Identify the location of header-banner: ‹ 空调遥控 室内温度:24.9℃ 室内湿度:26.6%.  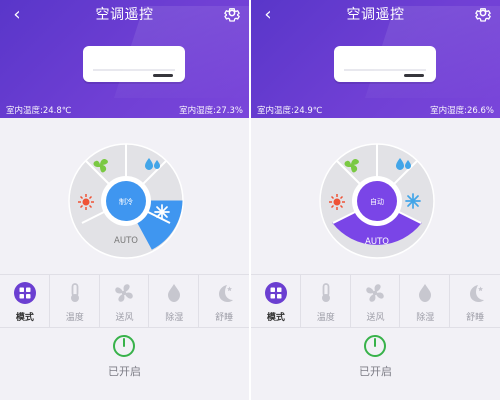
(375, 59).